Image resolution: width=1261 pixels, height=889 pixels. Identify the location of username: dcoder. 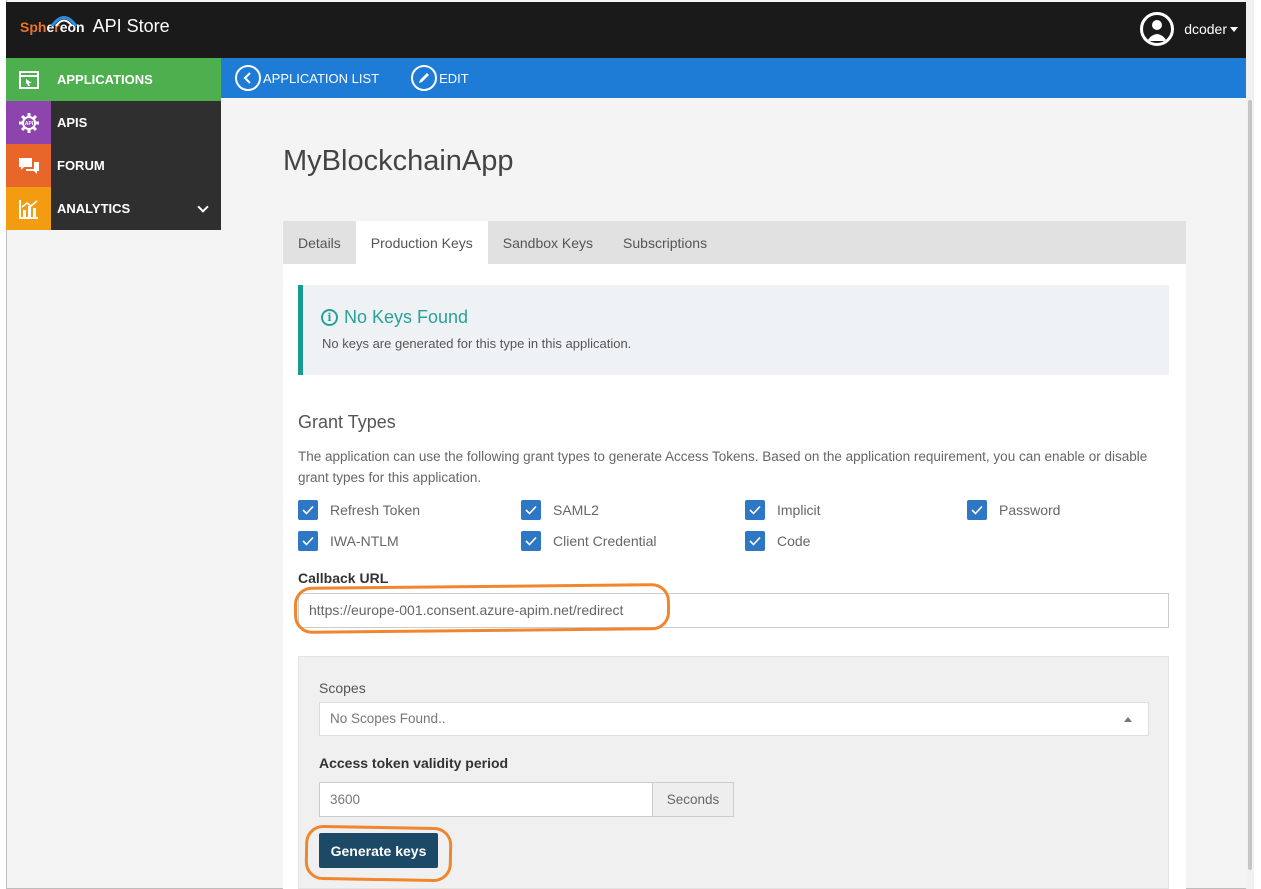
(1205, 29).